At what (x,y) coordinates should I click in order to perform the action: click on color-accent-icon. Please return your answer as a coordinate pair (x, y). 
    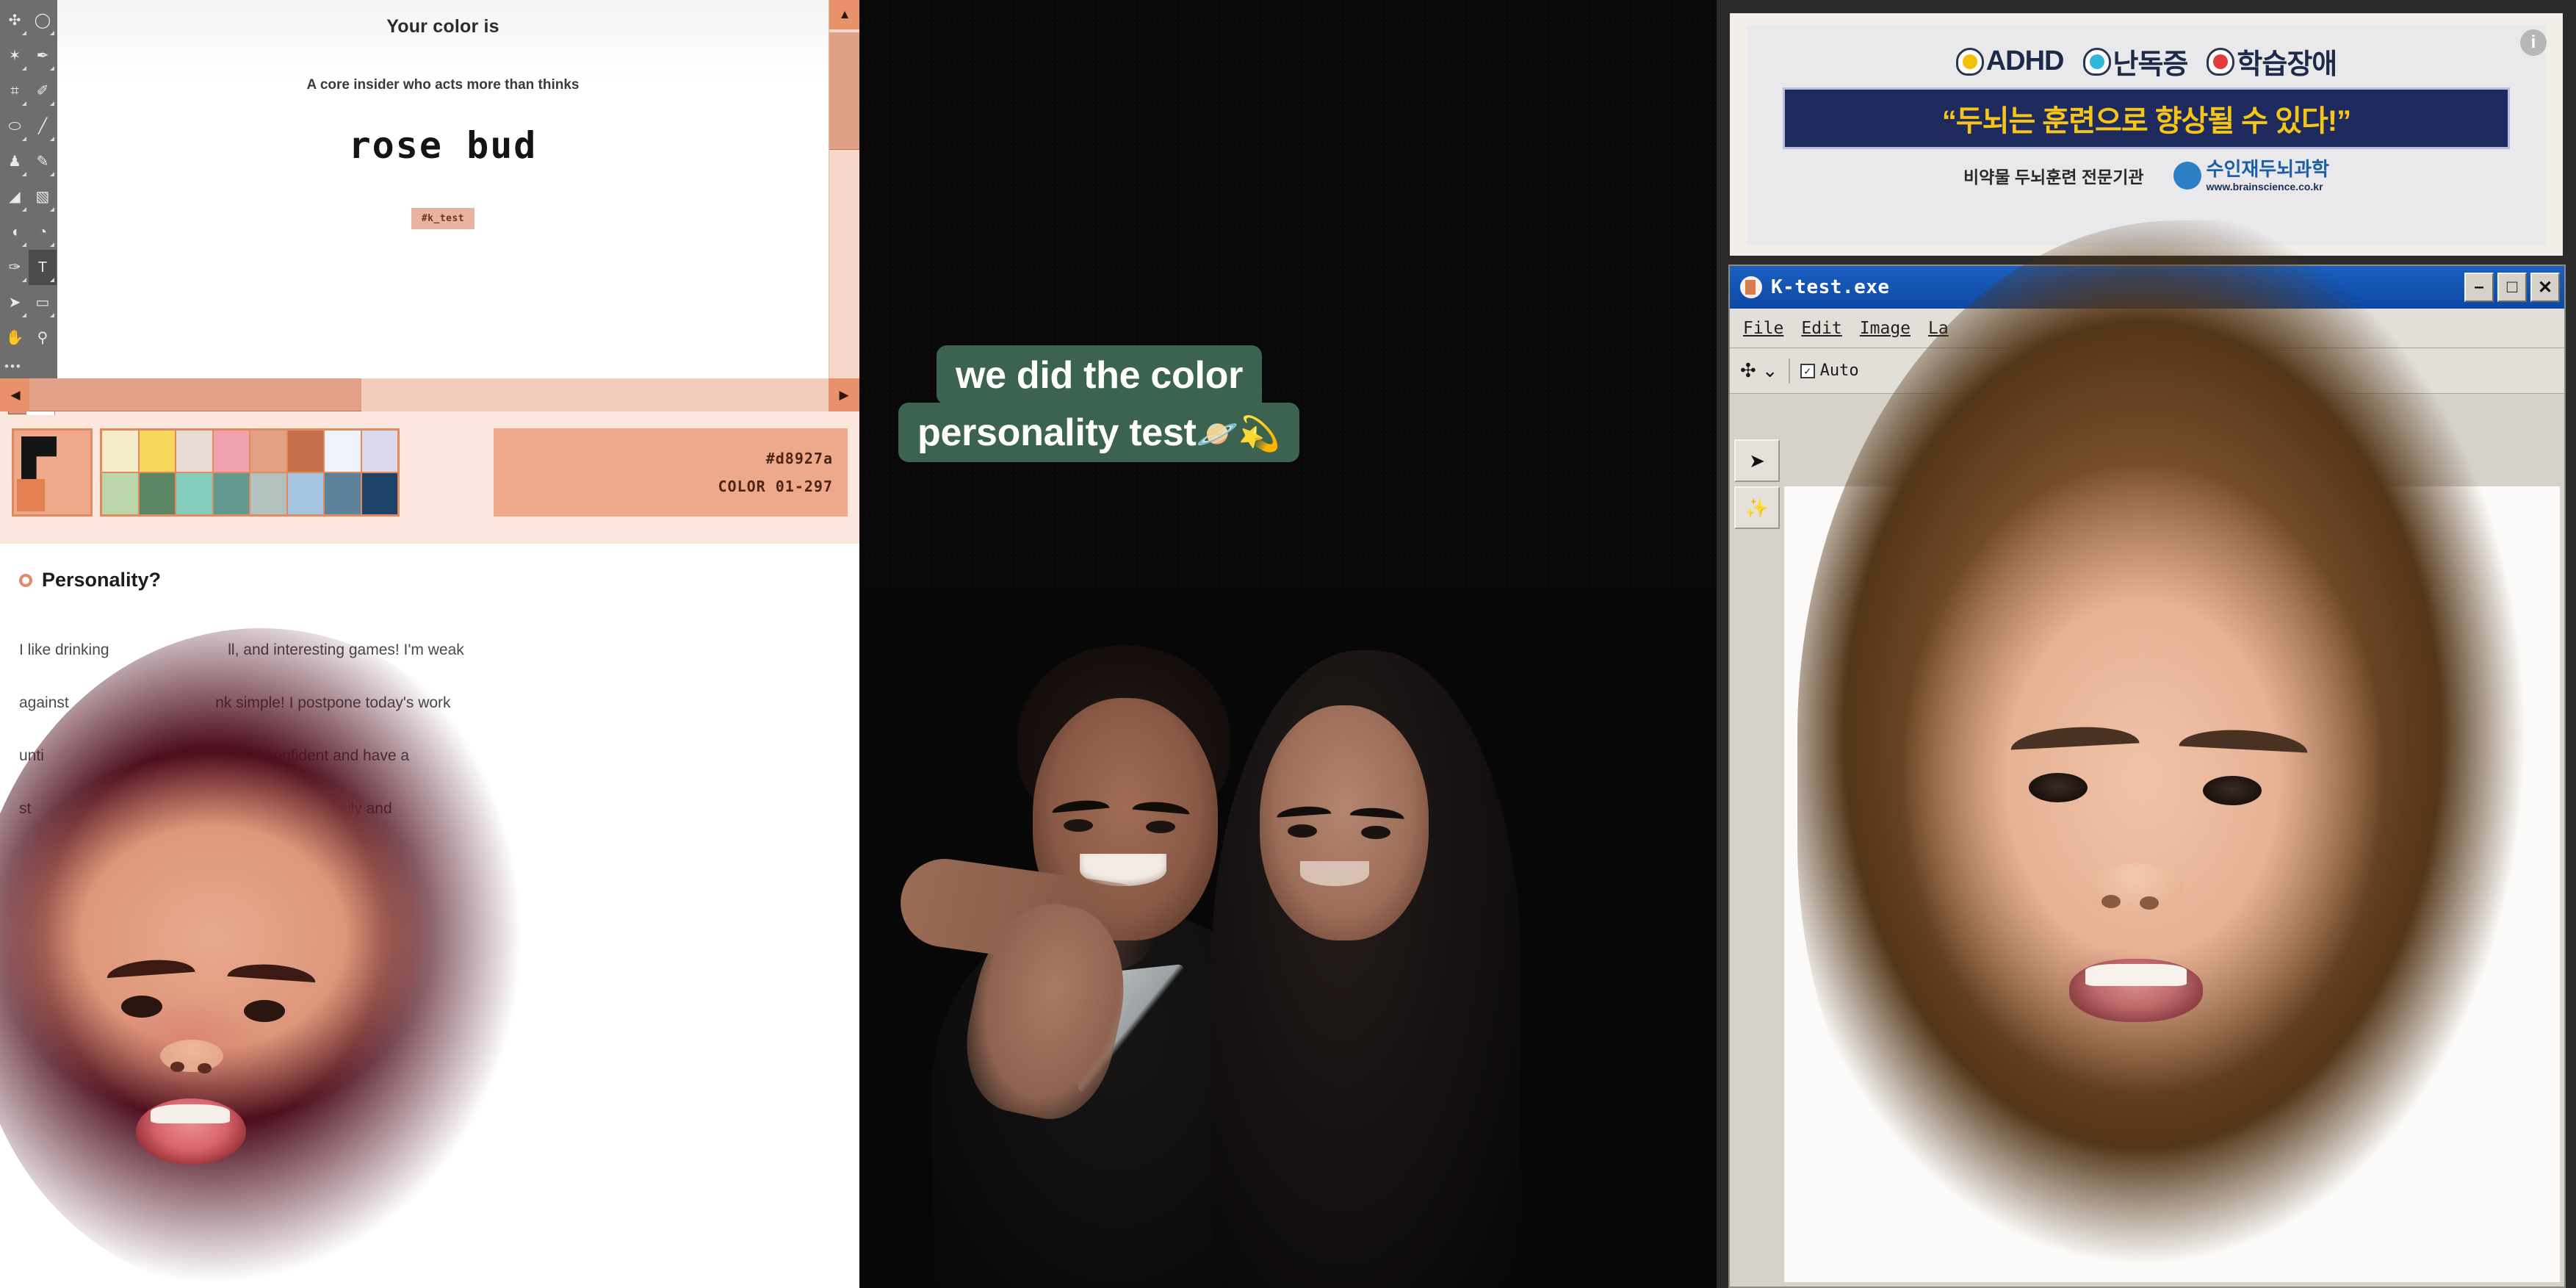
    Looking at the image, I should click on (31, 495).